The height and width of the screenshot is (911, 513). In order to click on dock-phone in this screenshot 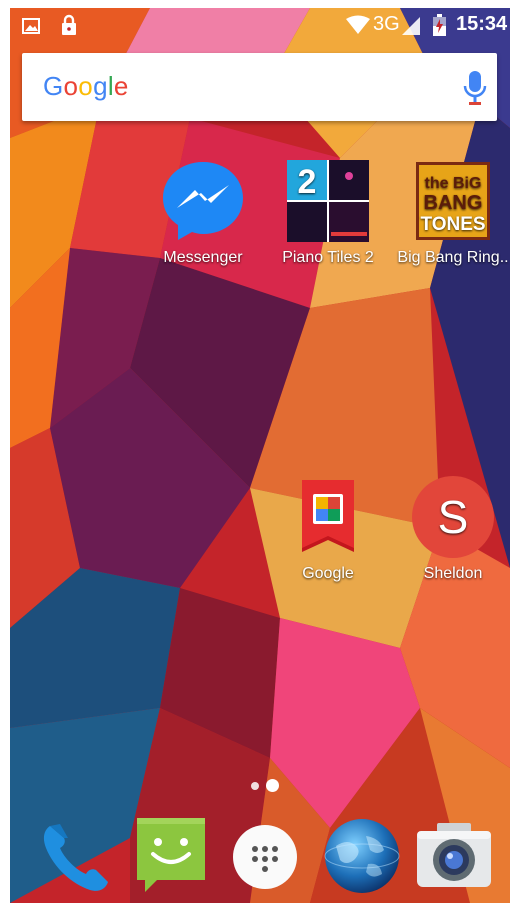, I will do `click(76, 858)`.